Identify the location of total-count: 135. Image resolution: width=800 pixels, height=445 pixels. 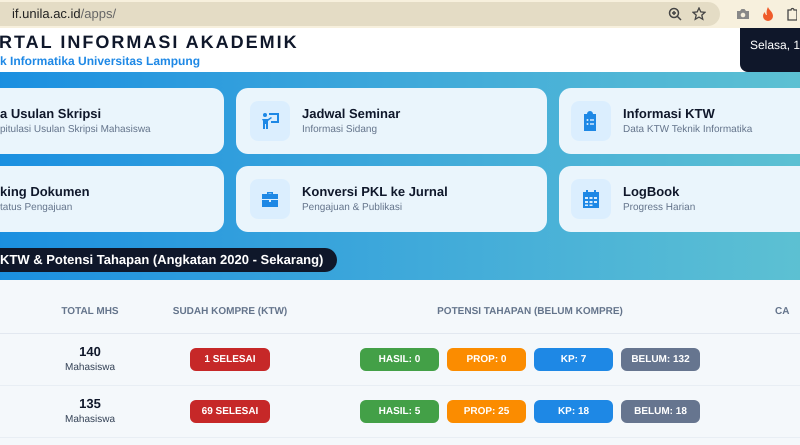
(90, 404).